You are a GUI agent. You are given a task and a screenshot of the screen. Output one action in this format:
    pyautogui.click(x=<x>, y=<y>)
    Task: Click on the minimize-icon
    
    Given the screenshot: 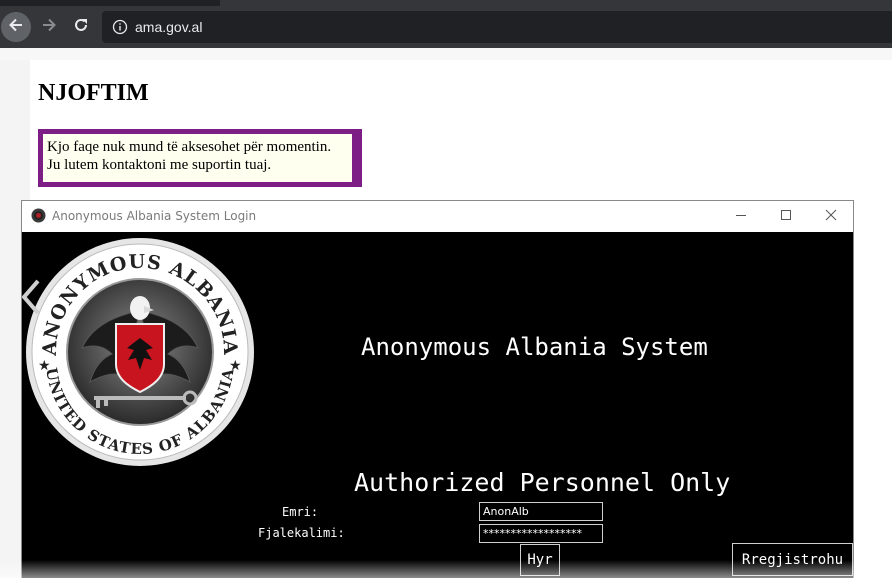 What is the action you would take?
    pyautogui.click(x=741, y=217)
    